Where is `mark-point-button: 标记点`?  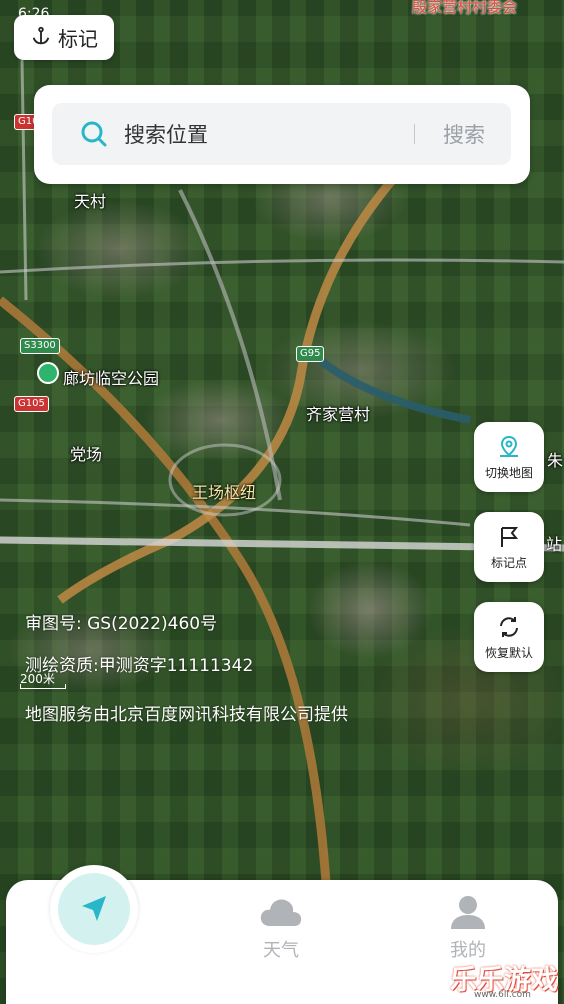 mark-point-button: 标记点 is located at coordinates (509, 547).